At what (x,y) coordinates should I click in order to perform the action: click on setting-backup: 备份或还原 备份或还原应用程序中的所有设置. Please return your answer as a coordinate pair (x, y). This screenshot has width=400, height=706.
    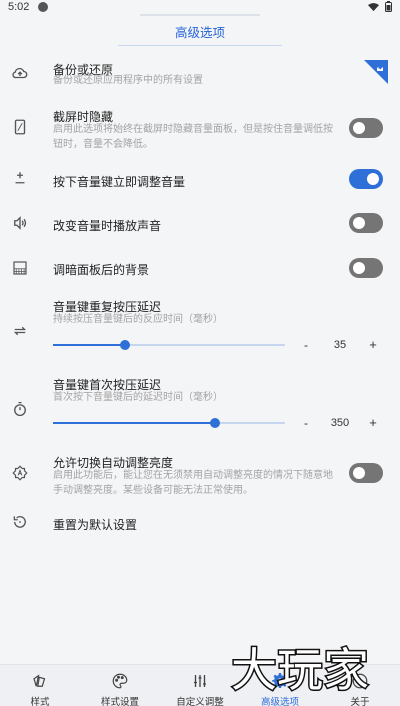
    Looking at the image, I should click on (200, 74).